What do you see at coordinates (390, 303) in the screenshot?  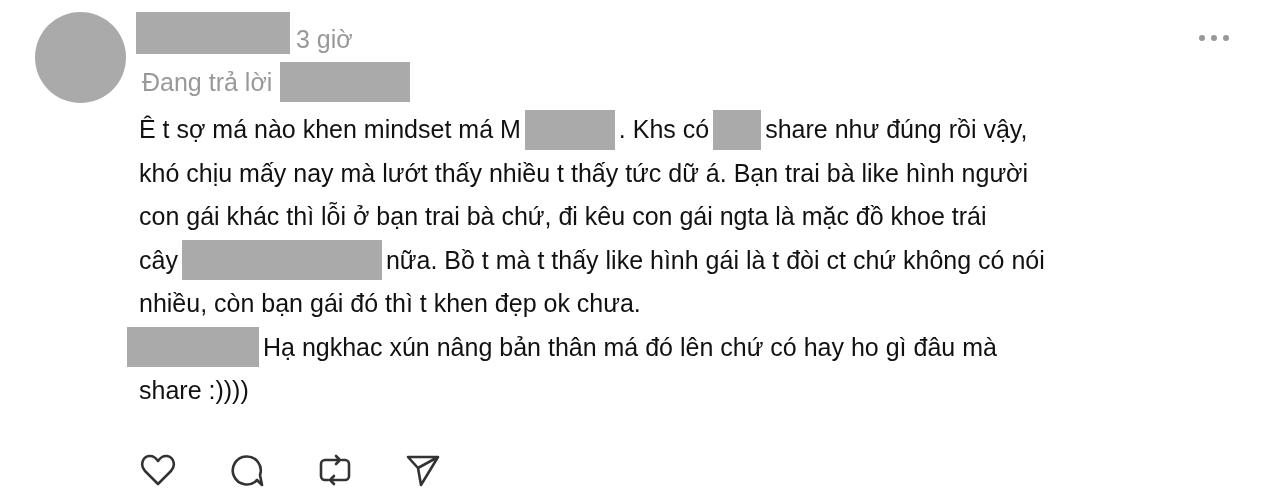 I see `comment-text: nhiều, còn bạn gái đó thì t khen đẹp ok chưa.` at bounding box center [390, 303].